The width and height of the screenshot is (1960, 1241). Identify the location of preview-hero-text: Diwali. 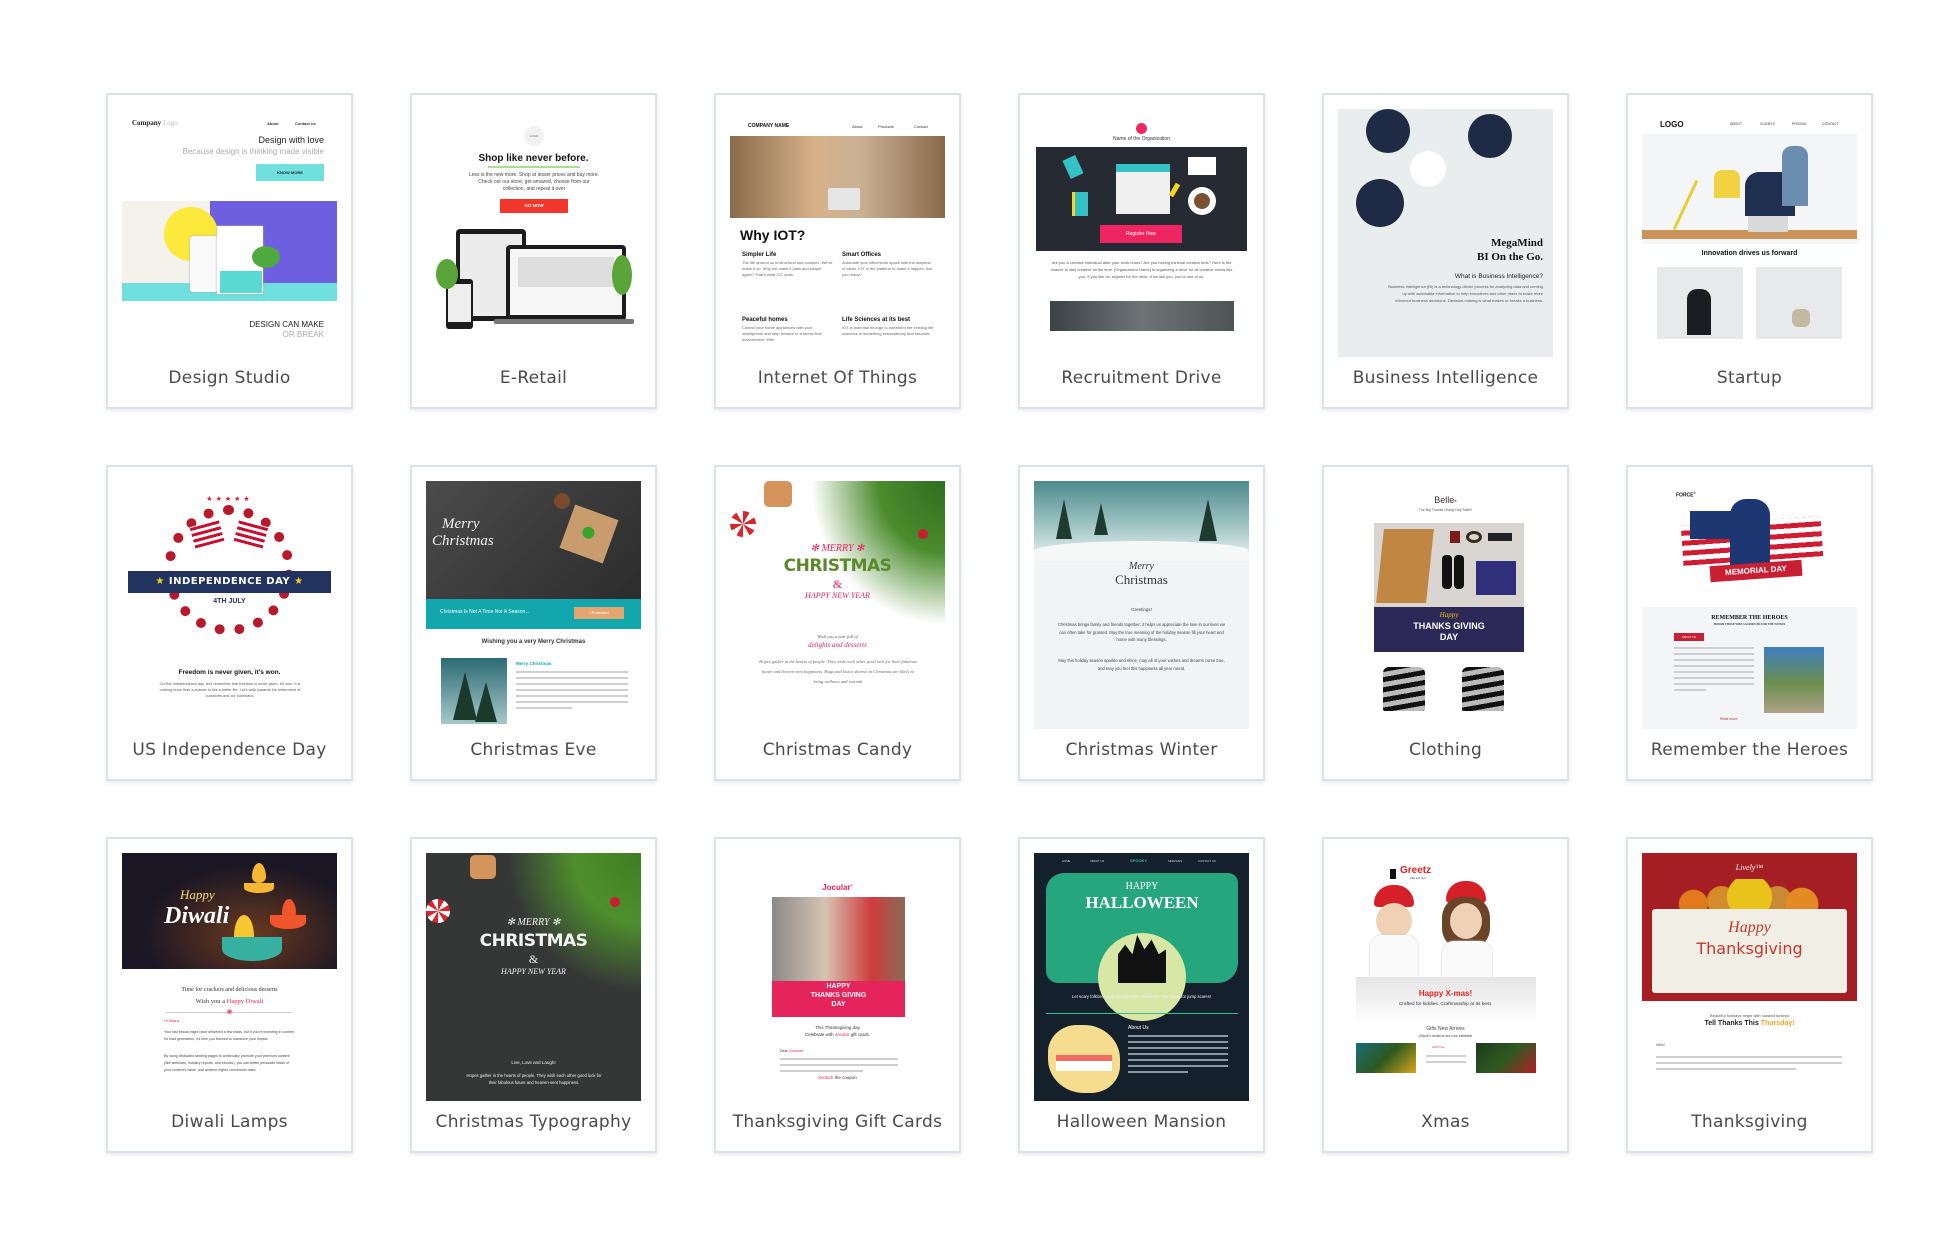
(197, 916).